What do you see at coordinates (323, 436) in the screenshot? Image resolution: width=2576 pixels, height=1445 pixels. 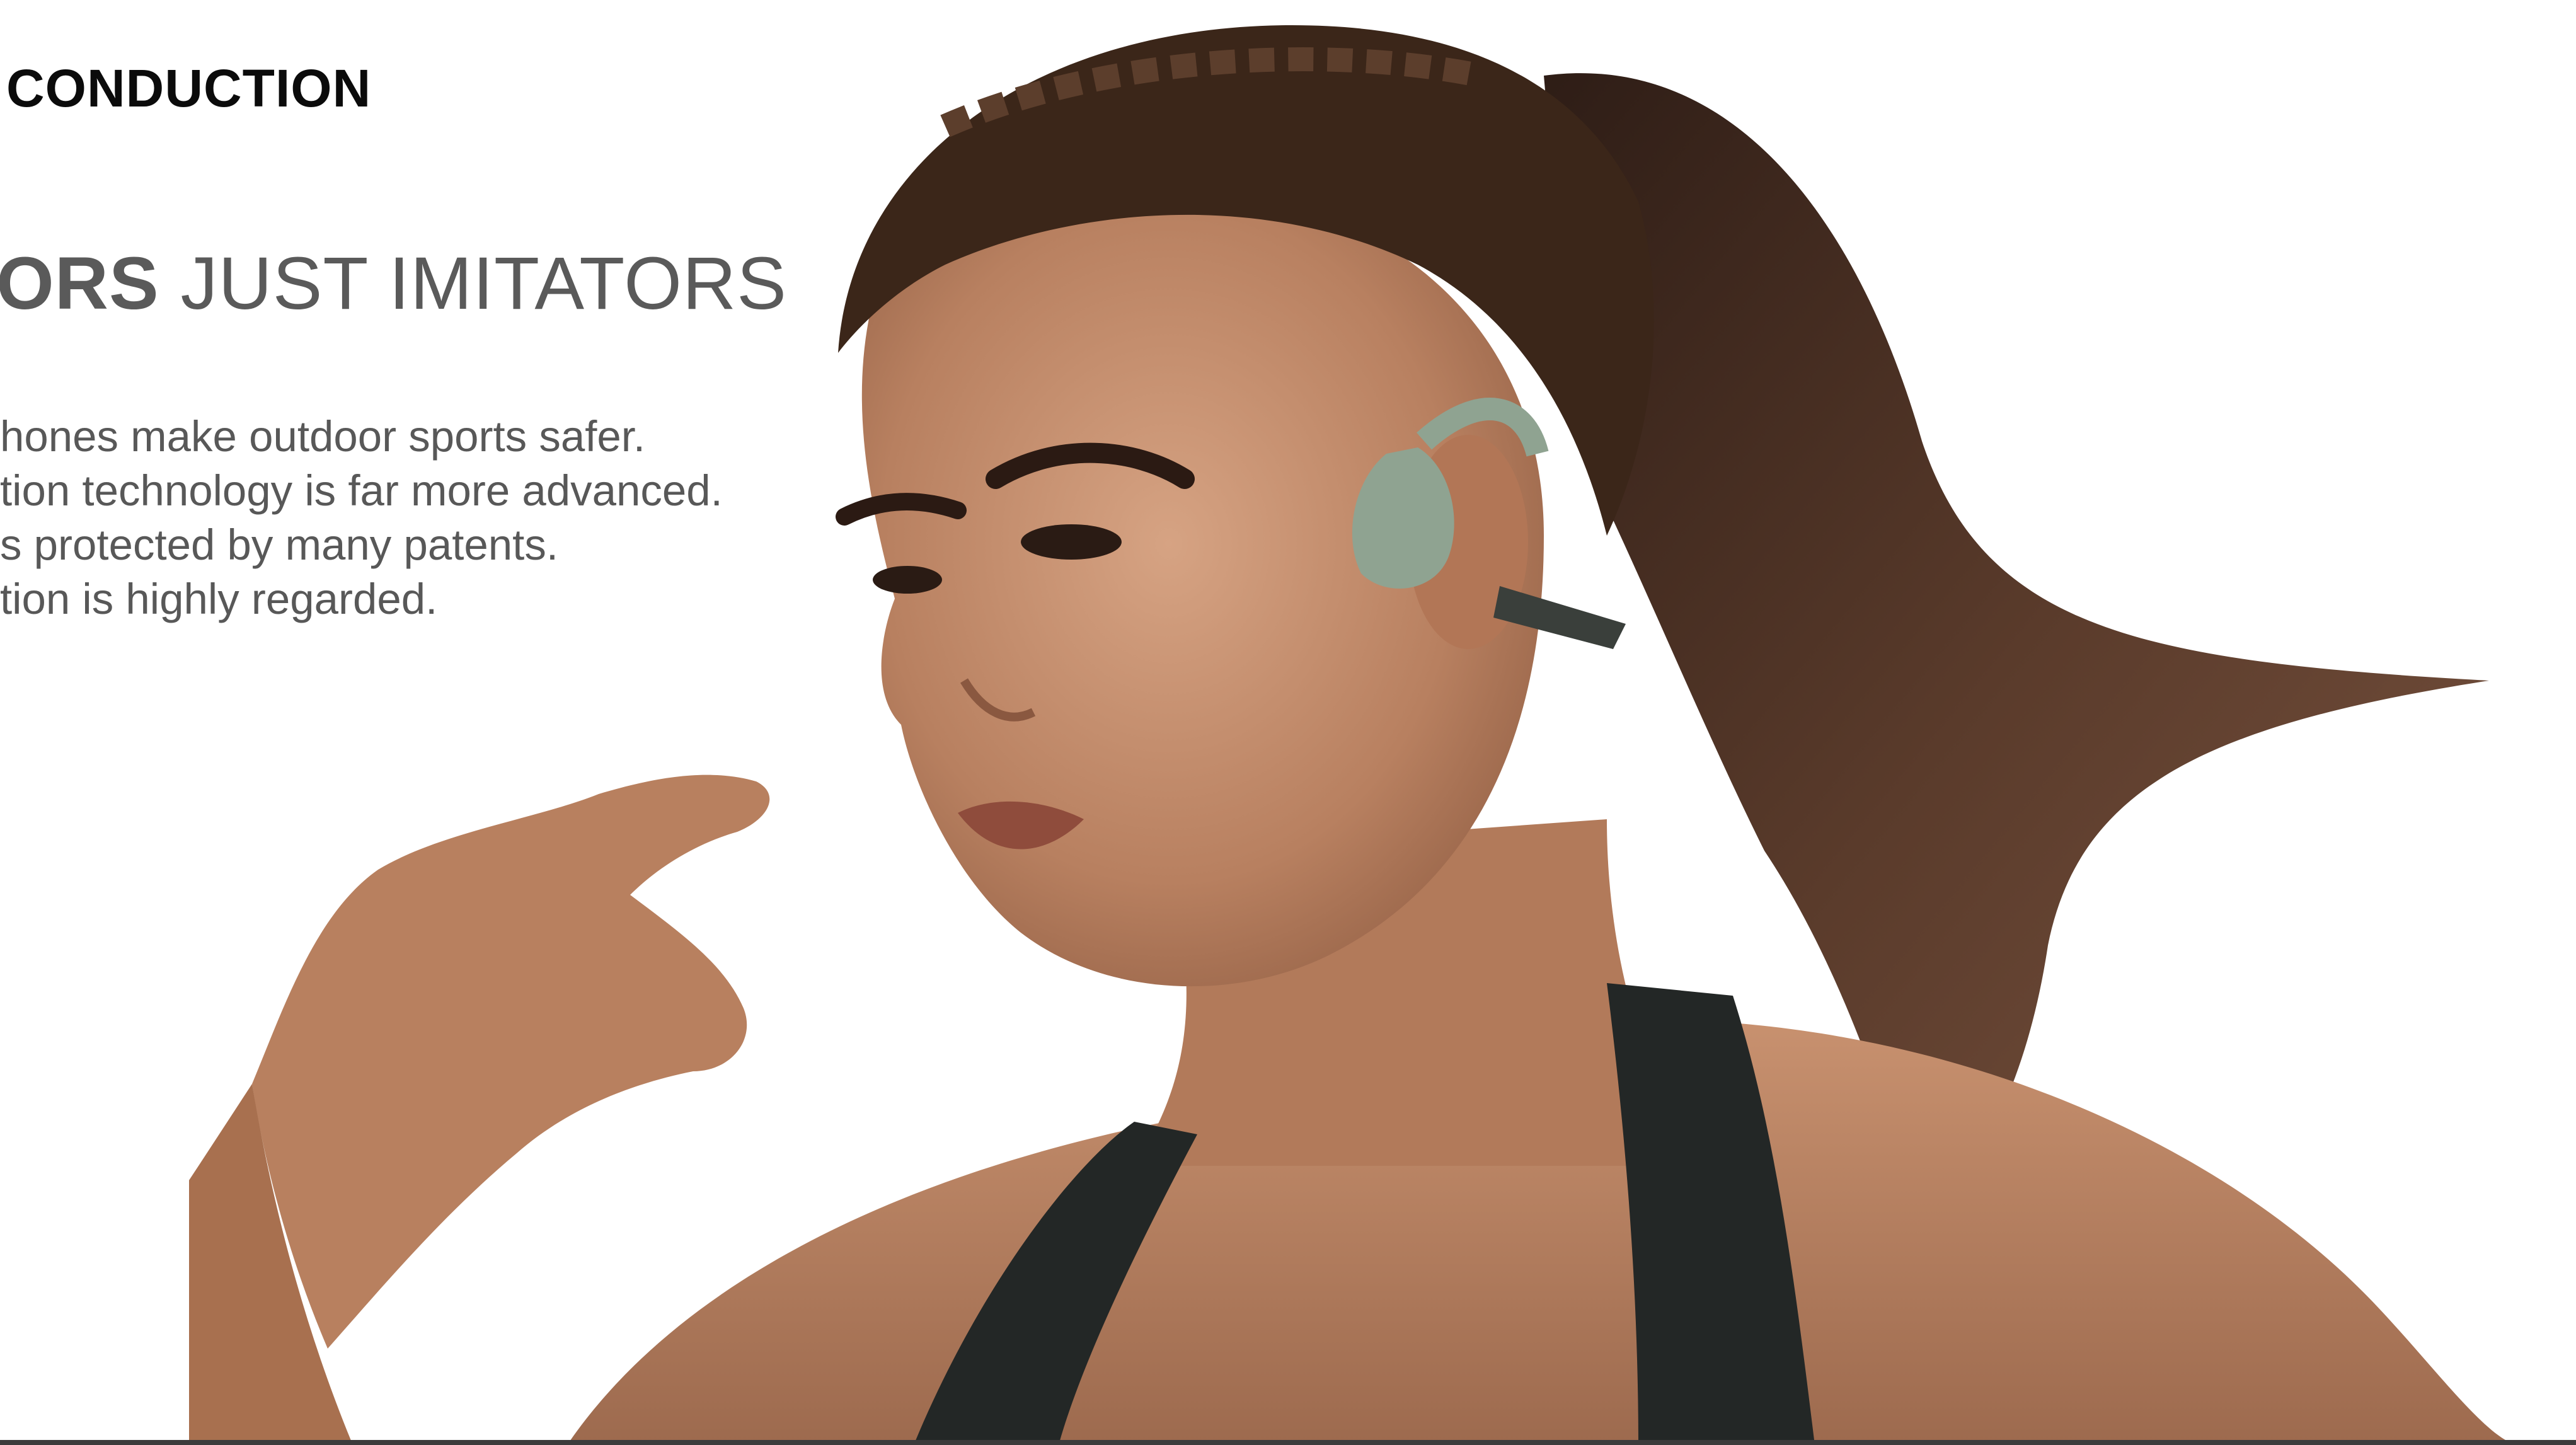 I see `feature-item: hones make outdoor sports safer.` at bounding box center [323, 436].